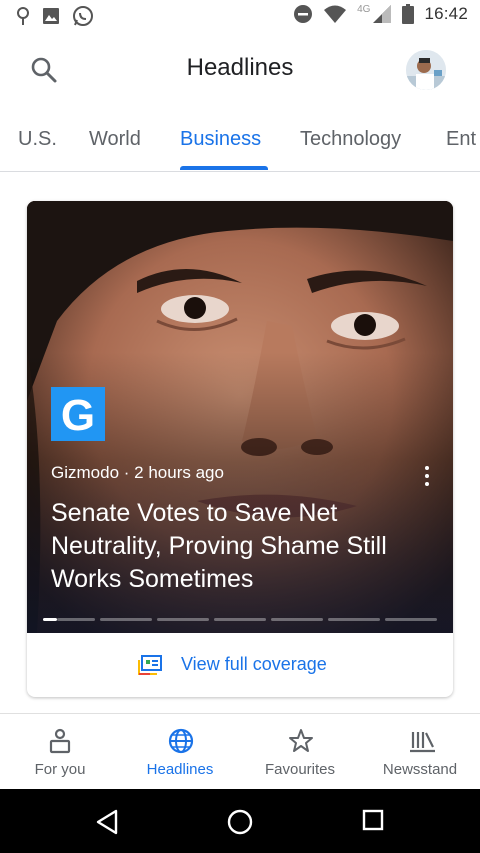 The width and height of the screenshot is (480, 853). Describe the element at coordinates (461, 139) in the screenshot. I see `tab-entertainment: Ent` at that location.